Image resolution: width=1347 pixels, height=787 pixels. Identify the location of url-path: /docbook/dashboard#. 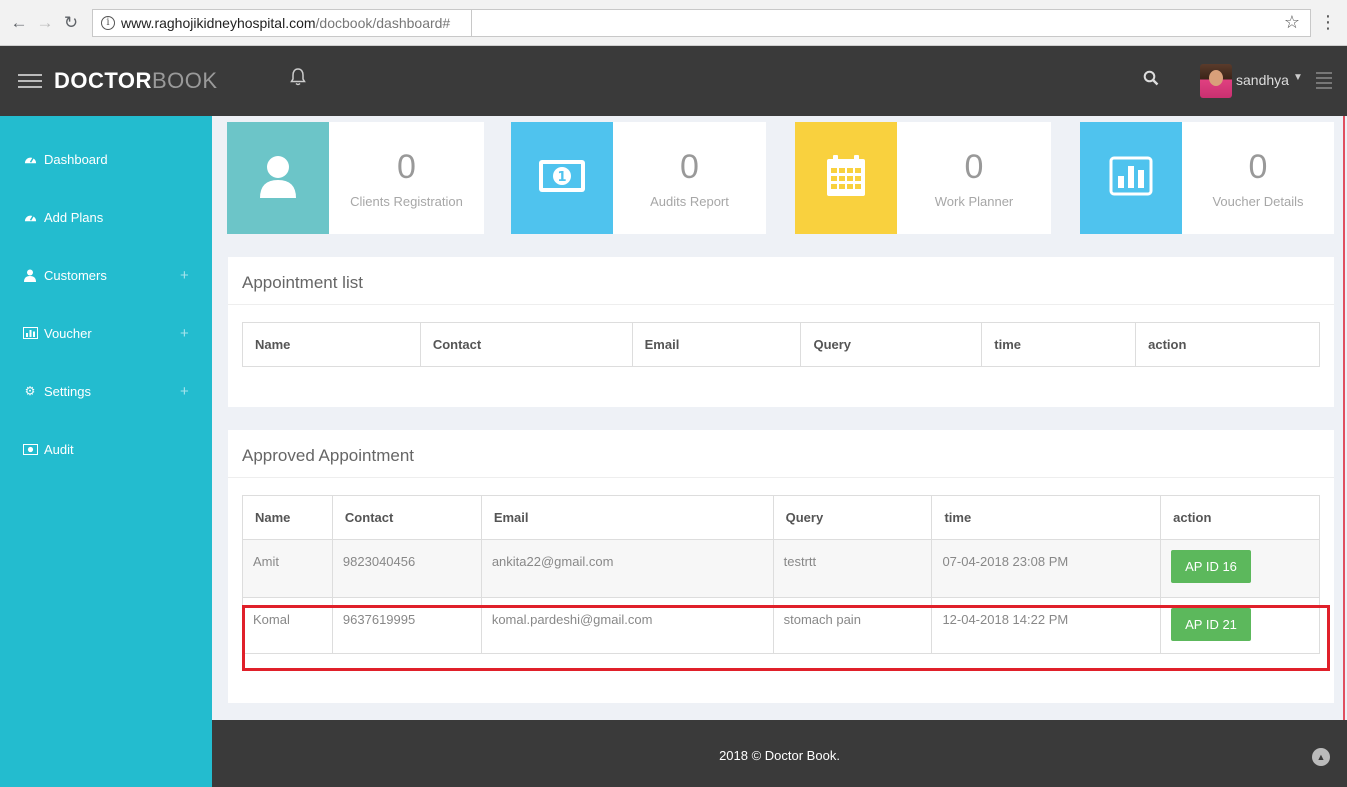
(383, 22).